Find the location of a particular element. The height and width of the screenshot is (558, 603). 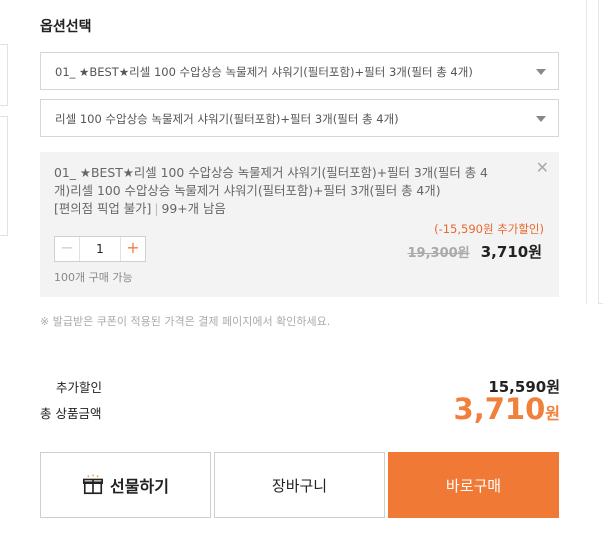

buy-now-button: 바로구매 is located at coordinates (473, 485).